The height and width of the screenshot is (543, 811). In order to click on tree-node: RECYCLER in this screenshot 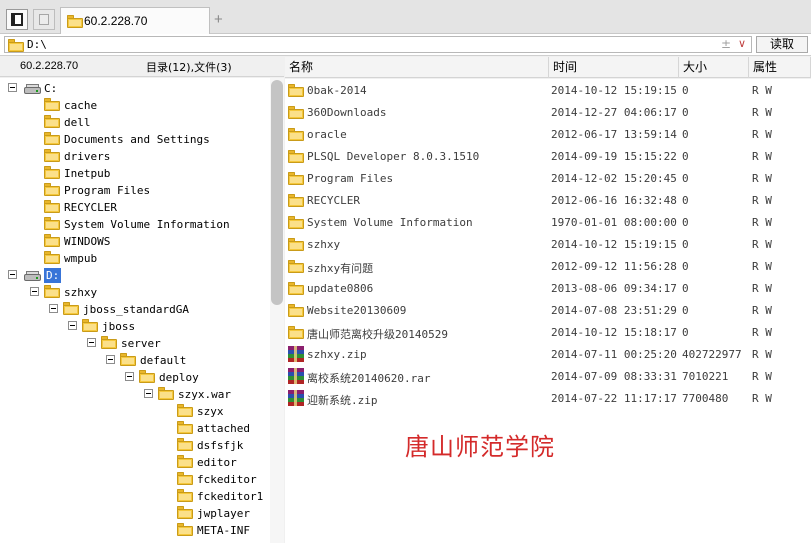, I will do `click(135, 207)`.